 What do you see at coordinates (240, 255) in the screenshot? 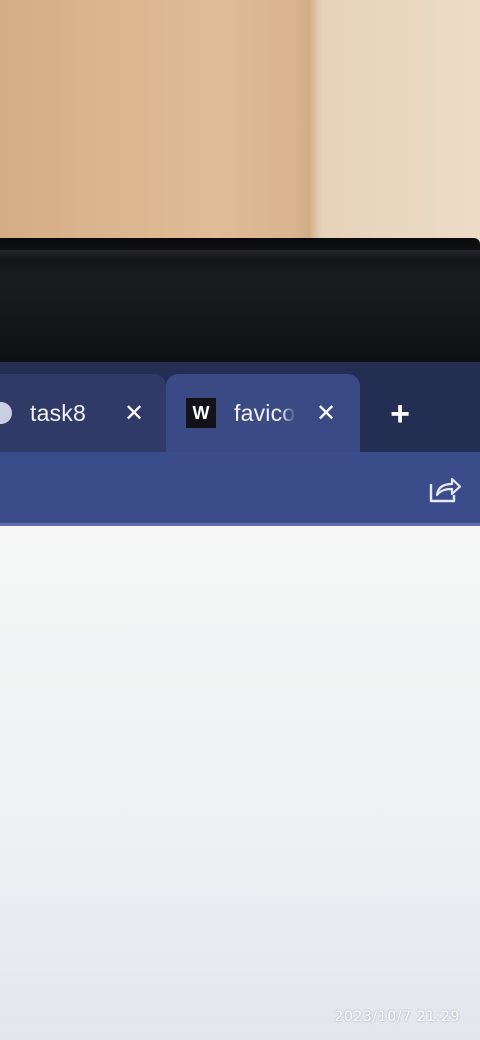
I see `bezel-highlight` at bounding box center [240, 255].